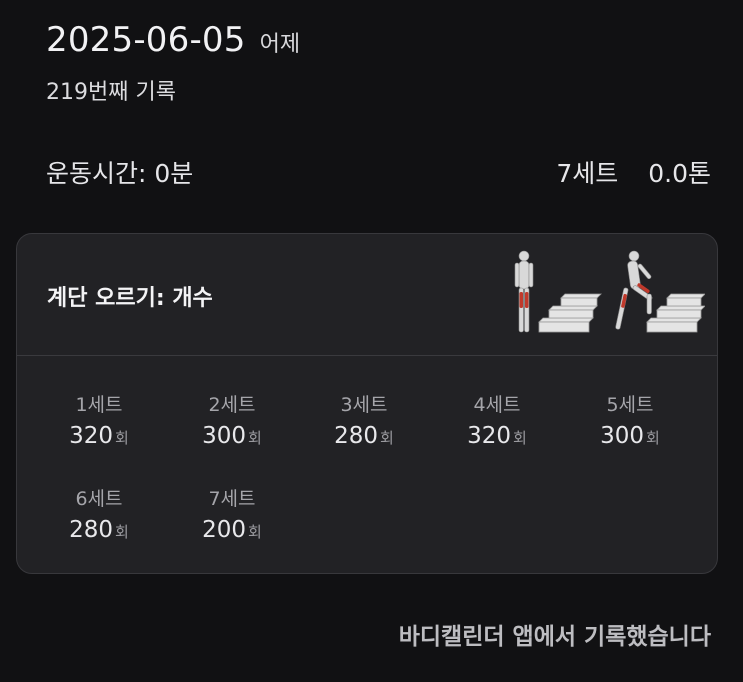 The width and height of the screenshot is (743, 682). Describe the element at coordinates (364, 405) in the screenshot. I see `set-label: 3세트` at that location.